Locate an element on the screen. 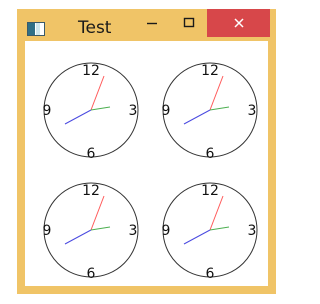 The width and height of the screenshot is (320, 304). clock-bottom-right: 12 3 6 9 is located at coordinates (210, 229).